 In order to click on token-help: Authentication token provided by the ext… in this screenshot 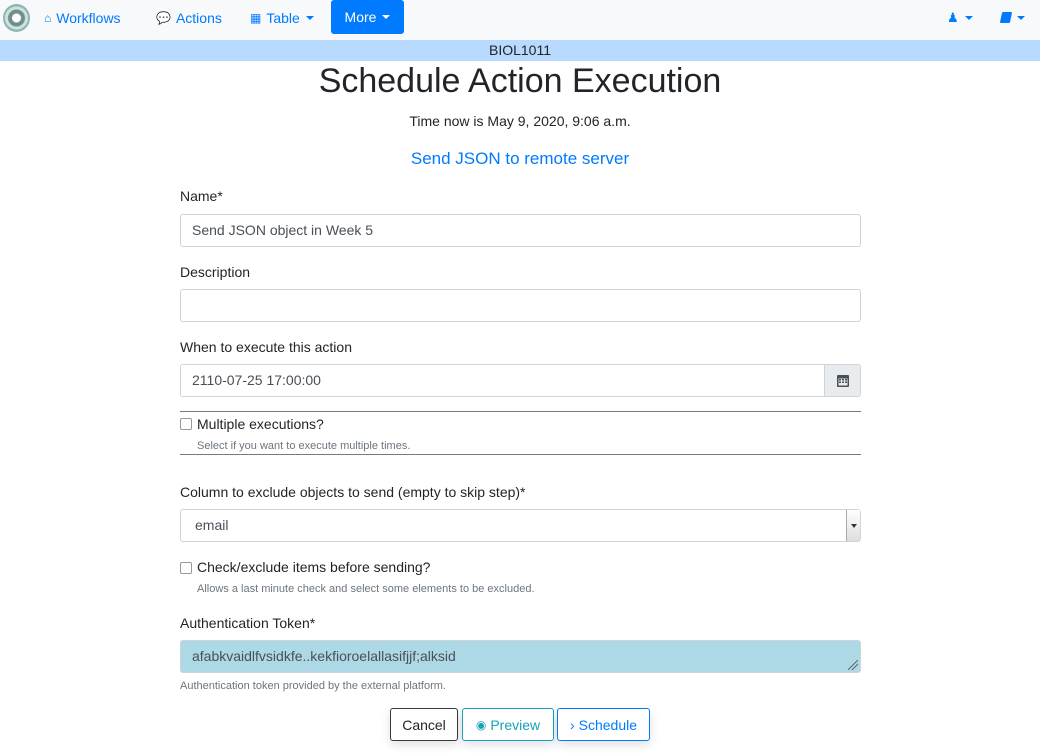, I will do `click(313, 686)`.